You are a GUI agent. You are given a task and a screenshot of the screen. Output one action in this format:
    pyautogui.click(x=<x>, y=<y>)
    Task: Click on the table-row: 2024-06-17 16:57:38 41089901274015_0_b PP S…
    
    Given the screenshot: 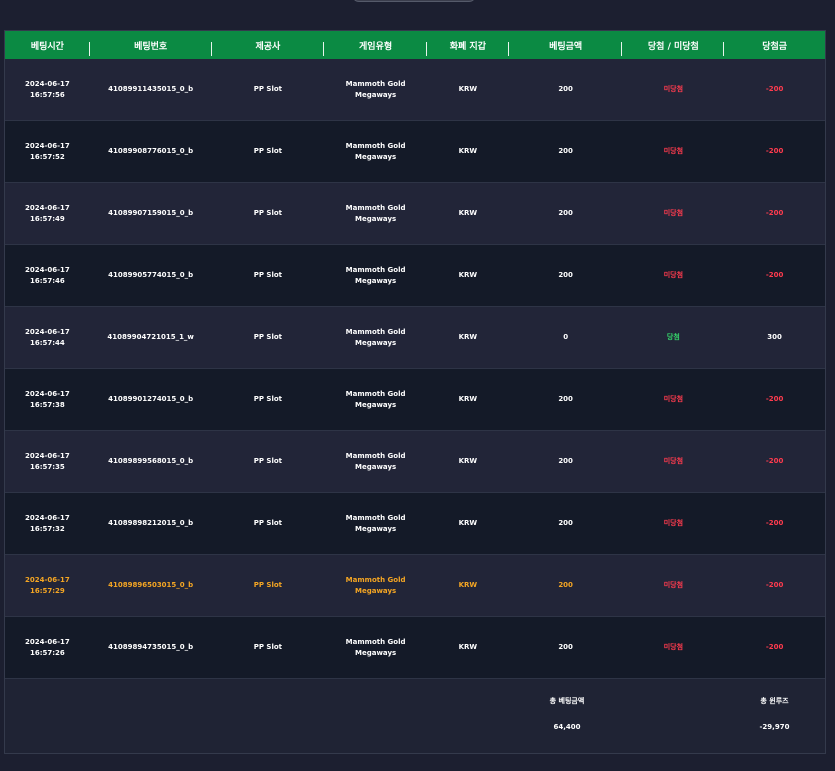 What is the action you would take?
    pyautogui.click(x=415, y=400)
    